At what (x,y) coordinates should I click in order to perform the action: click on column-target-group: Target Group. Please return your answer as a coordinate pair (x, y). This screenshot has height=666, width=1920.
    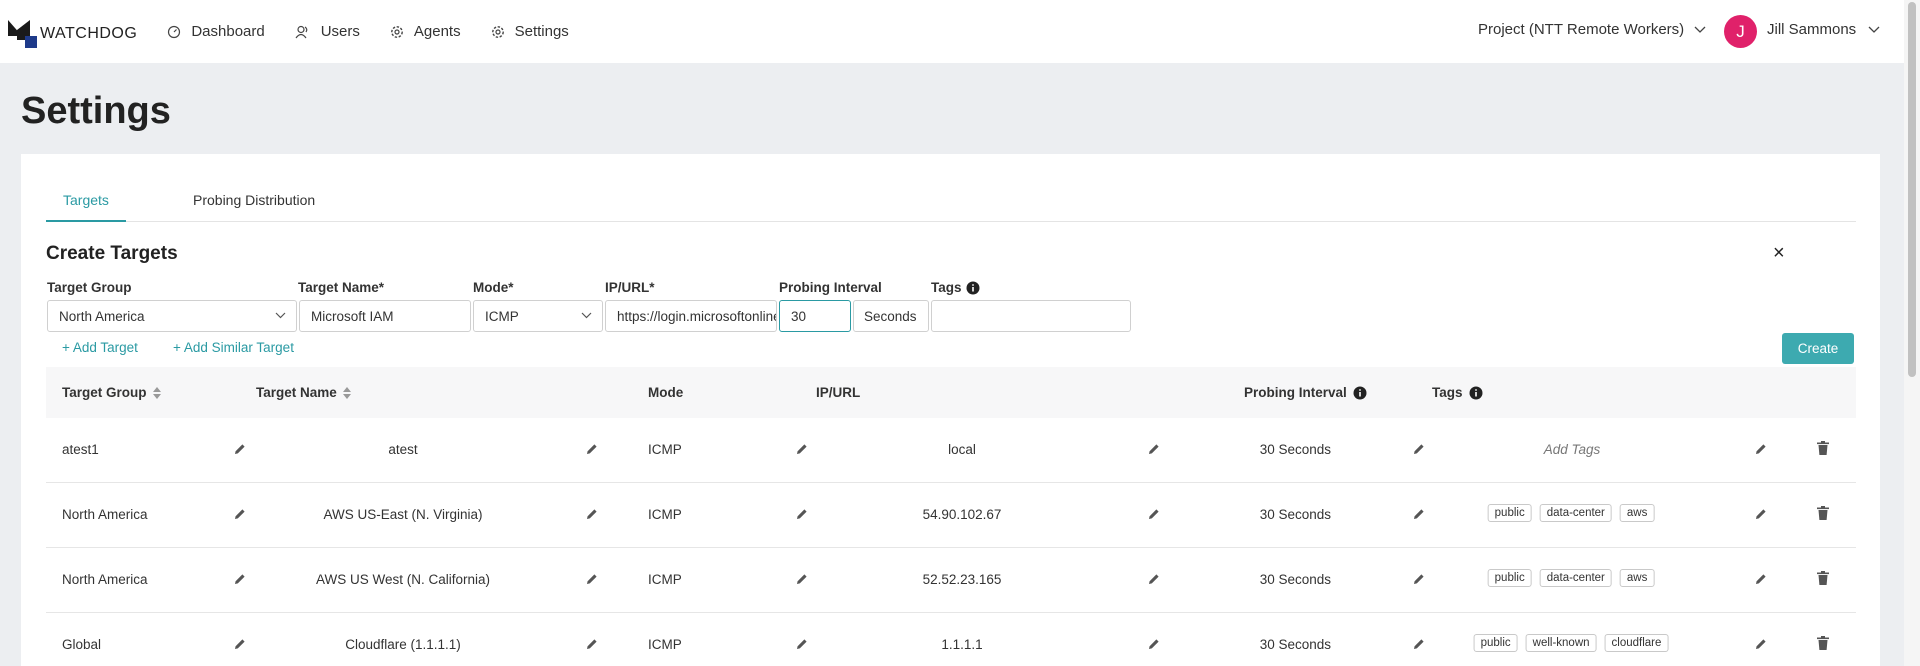
    Looking at the image, I should click on (111, 392).